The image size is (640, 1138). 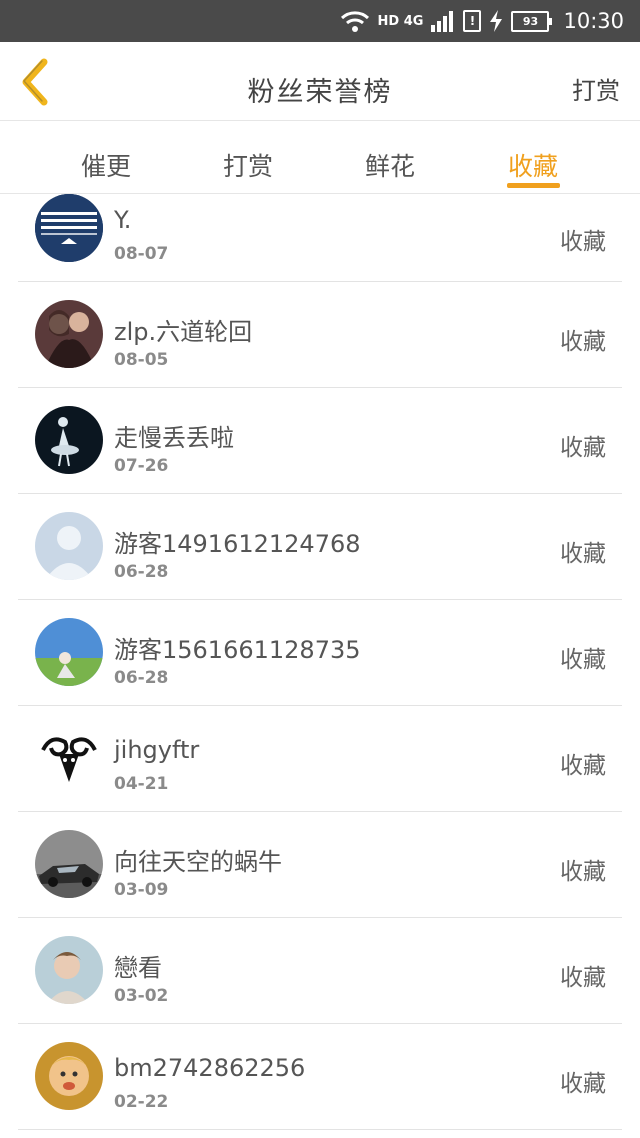 I want to click on list-item: 游客1561661128735 06-28 收藏, so click(x=320, y=653).